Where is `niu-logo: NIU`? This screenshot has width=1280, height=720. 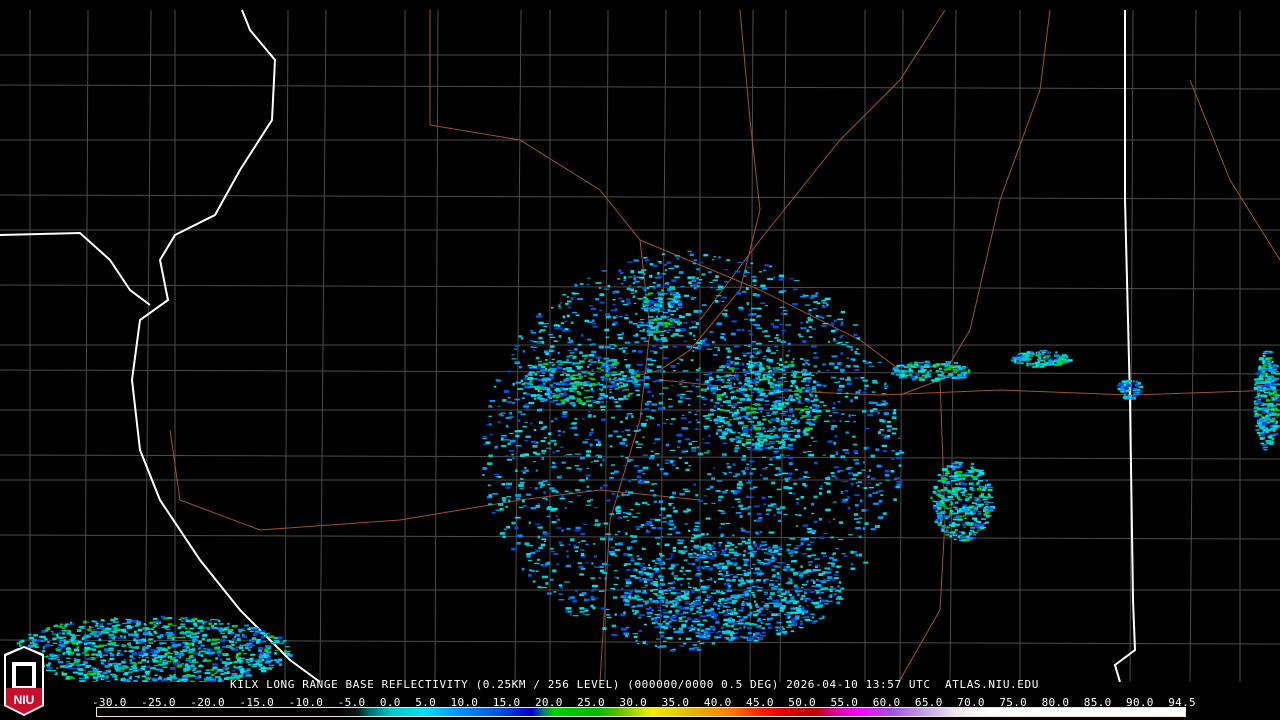 niu-logo: NIU is located at coordinates (24, 681).